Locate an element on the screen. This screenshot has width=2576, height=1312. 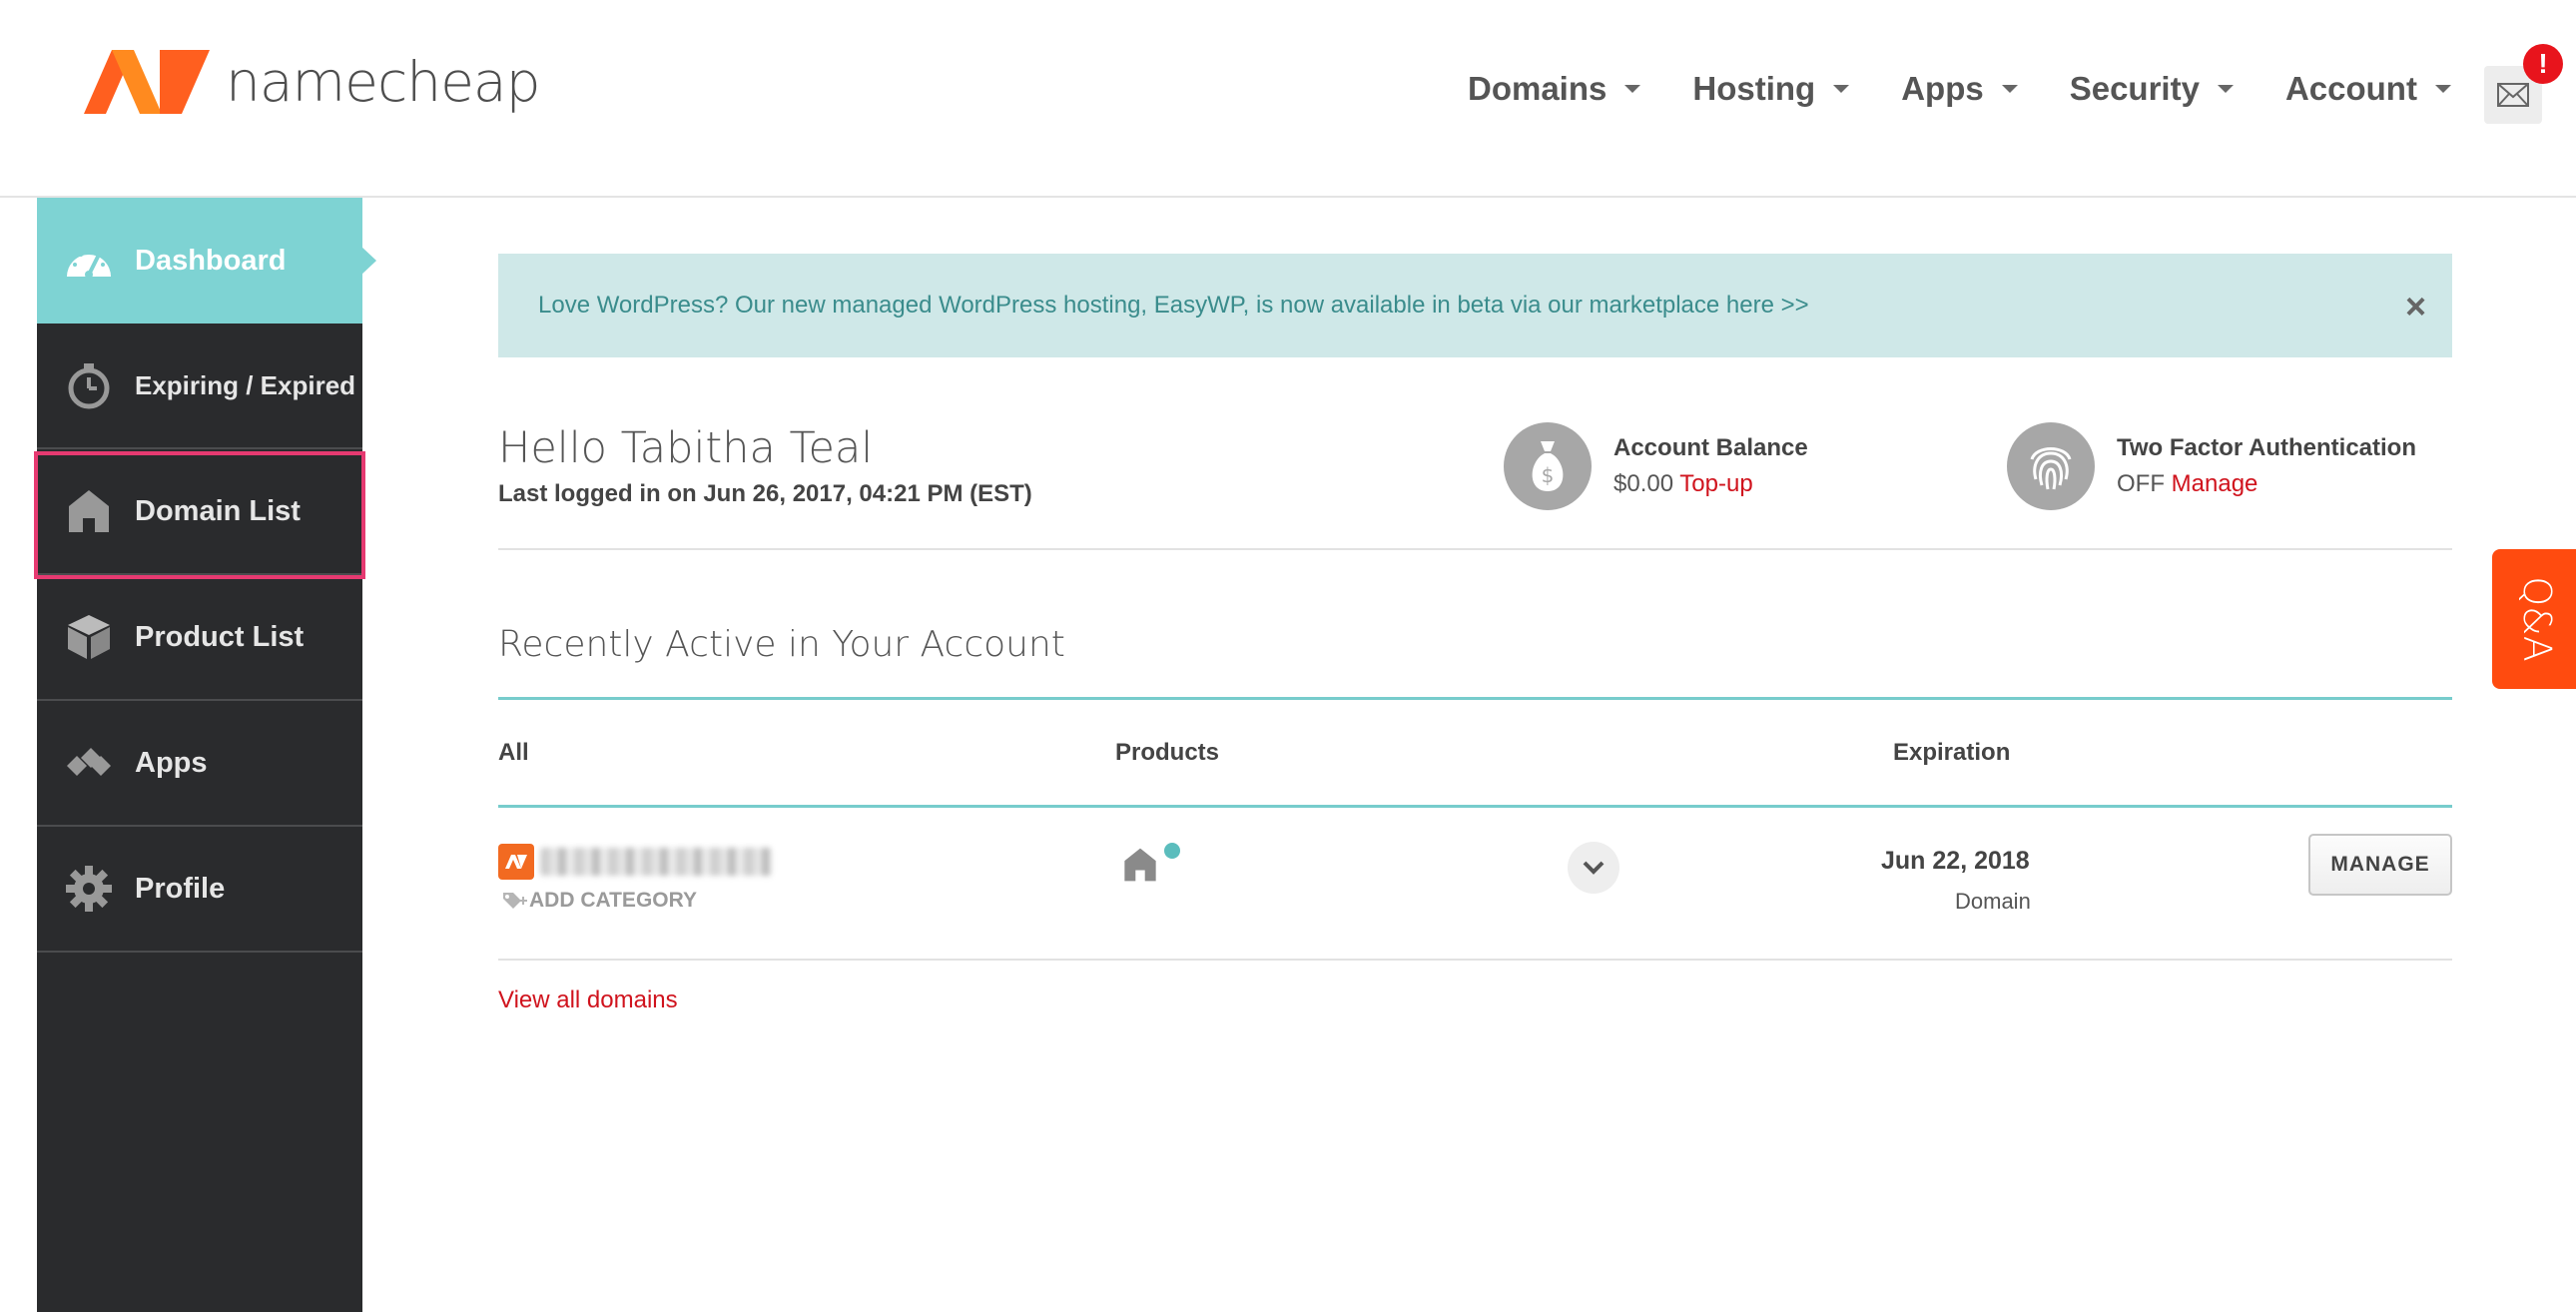
expand-row-button is located at coordinates (1593, 868).